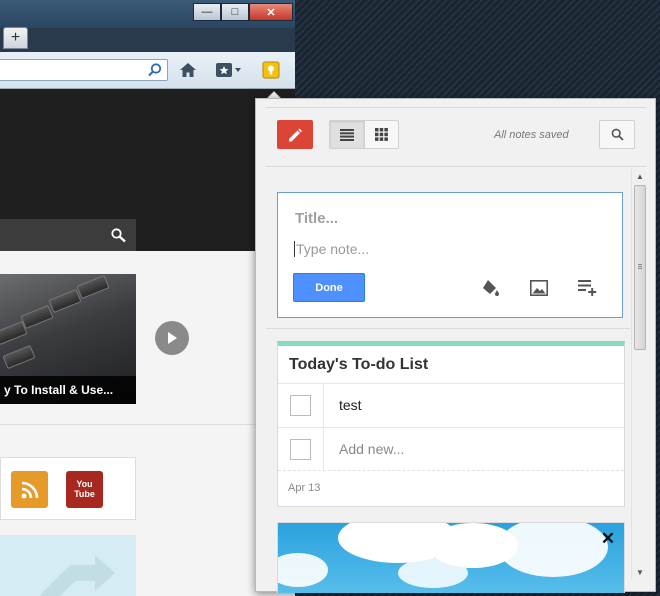 The image size is (660, 596). Describe the element at coordinates (84, 489) in the screenshot. I see `youtube-icon: You Tube` at that location.